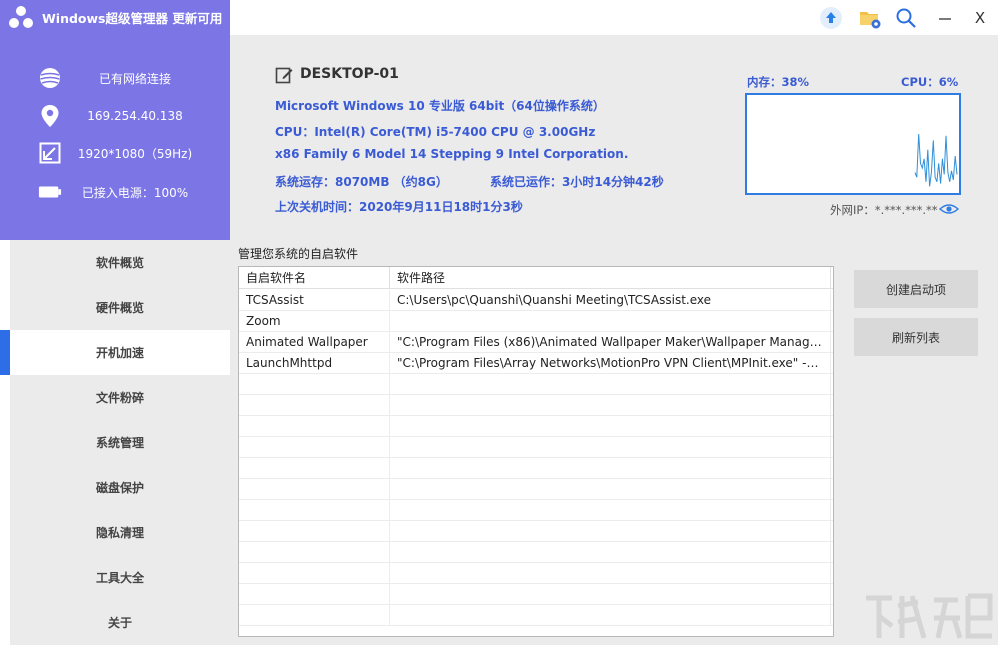 The height and width of the screenshot is (645, 998). What do you see at coordinates (314, 300) in the screenshot?
I see `row-name: TCSAssist` at bounding box center [314, 300].